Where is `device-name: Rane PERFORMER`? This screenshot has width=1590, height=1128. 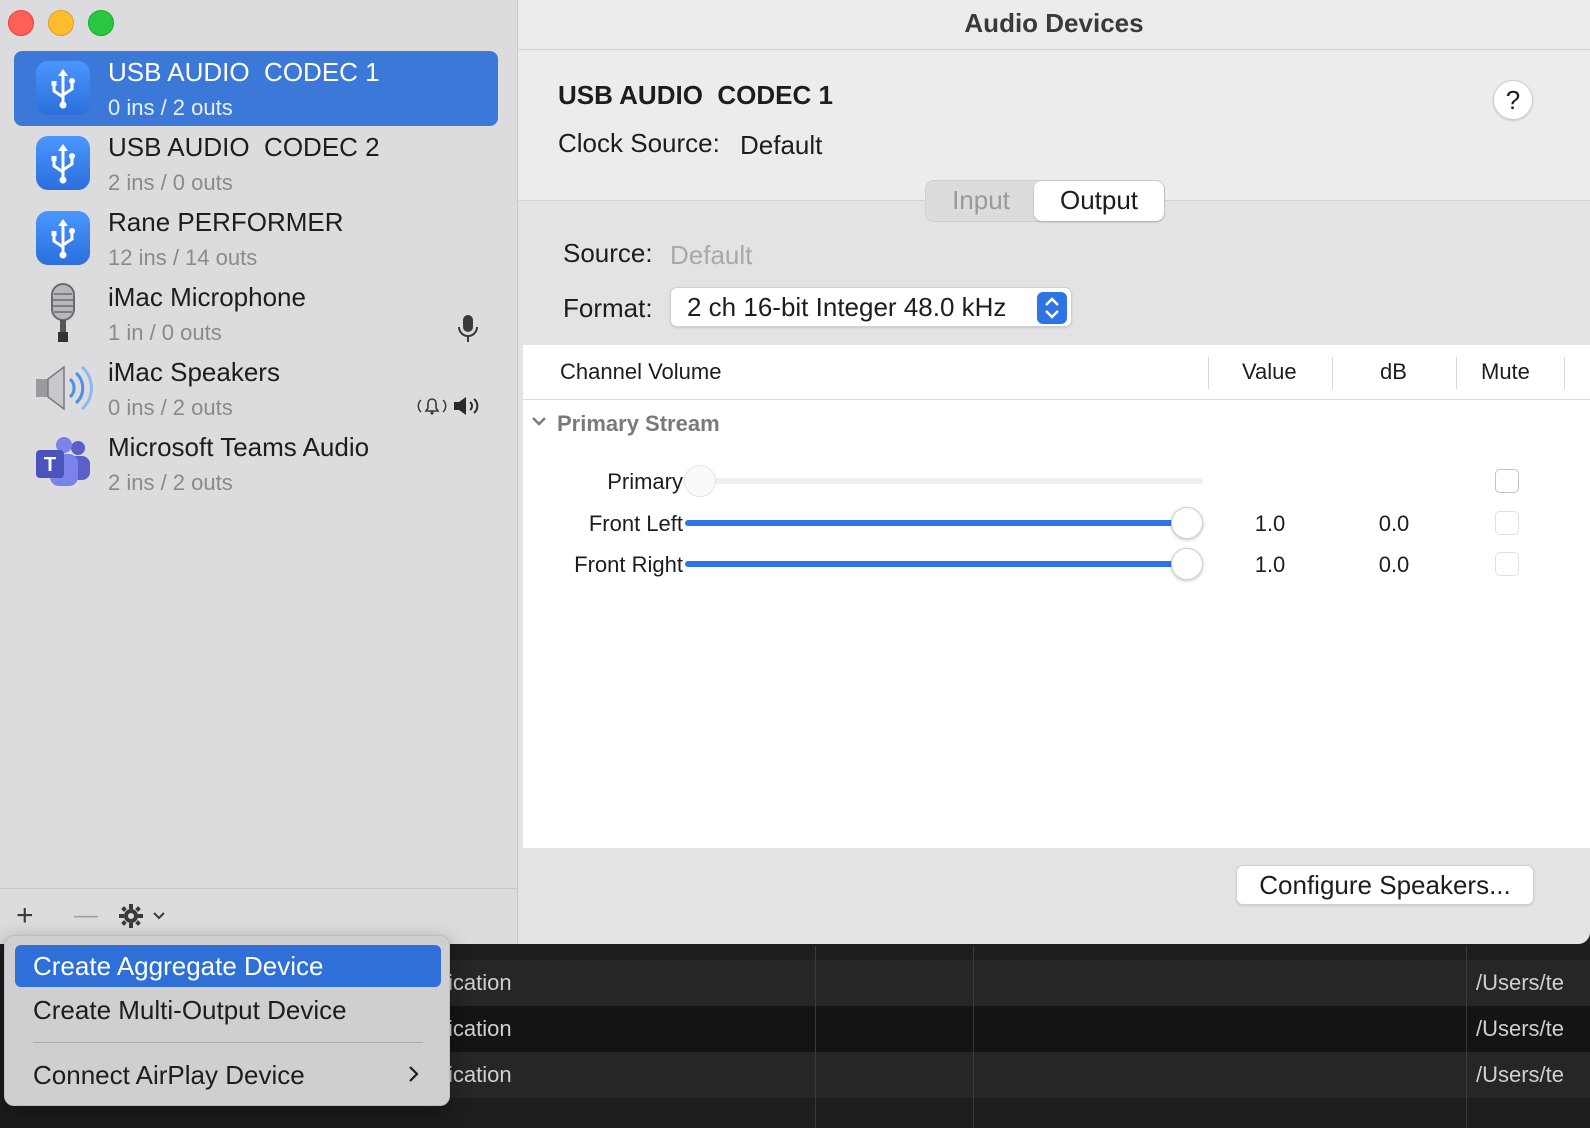
device-name: Rane PERFORMER is located at coordinates (226, 222).